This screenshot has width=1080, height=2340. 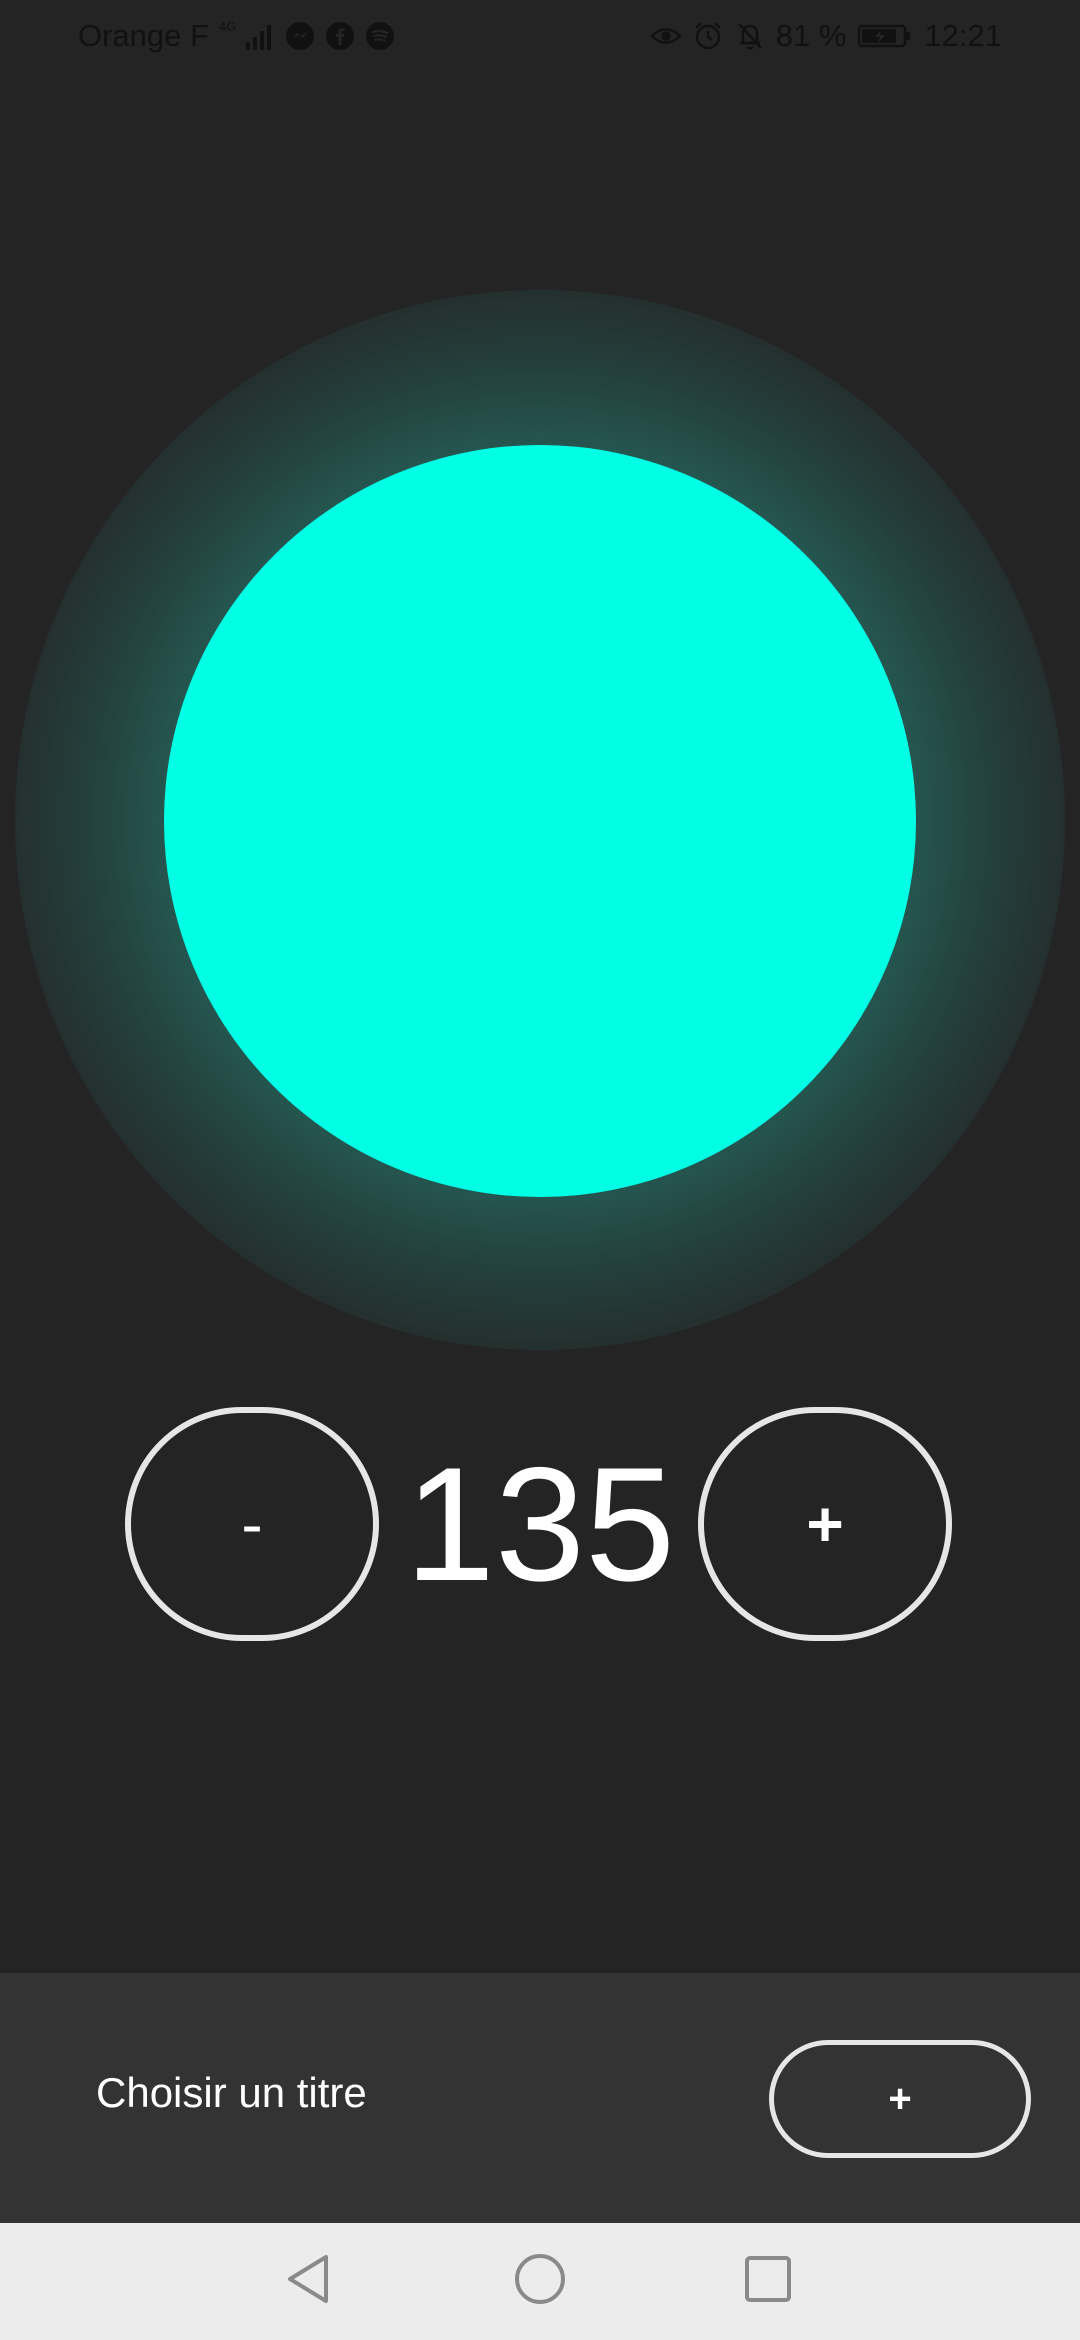 What do you see at coordinates (665, 36) in the screenshot?
I see `eye-icon` at bounding box center [665, 36].